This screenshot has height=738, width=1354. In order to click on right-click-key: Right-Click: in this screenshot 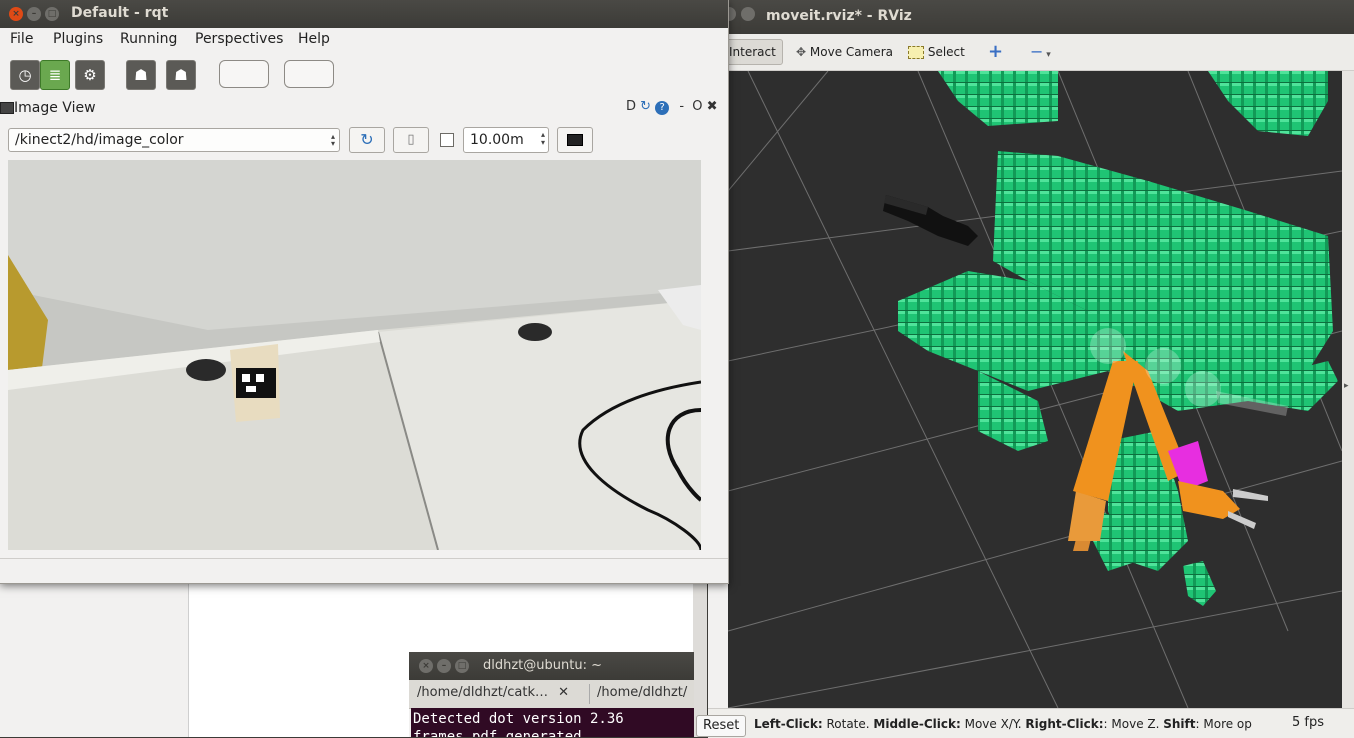, I will do `click(1064, 724)`.